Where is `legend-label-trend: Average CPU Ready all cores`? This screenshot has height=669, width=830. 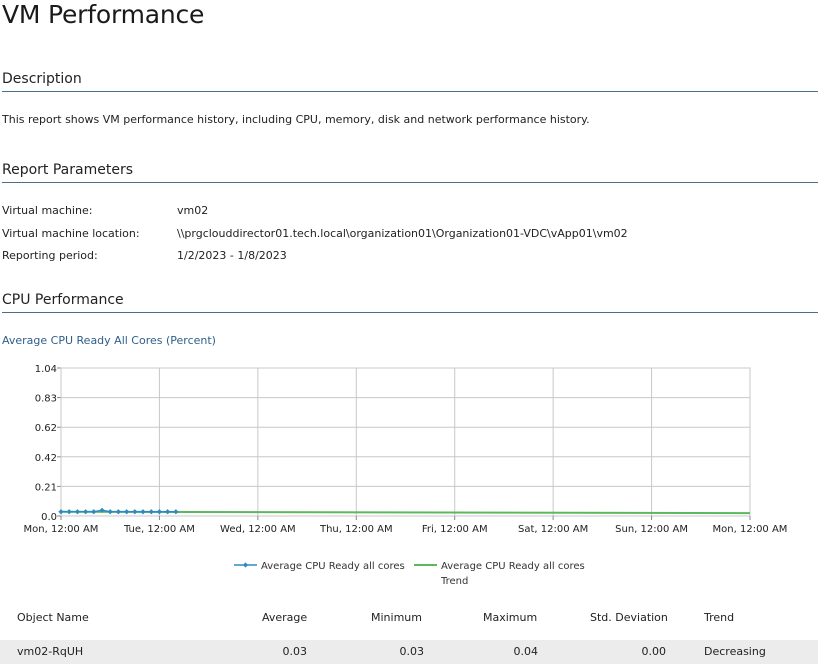 legend-label-trend: Average CPU Ready all cores is located at coordinates (513, 566).